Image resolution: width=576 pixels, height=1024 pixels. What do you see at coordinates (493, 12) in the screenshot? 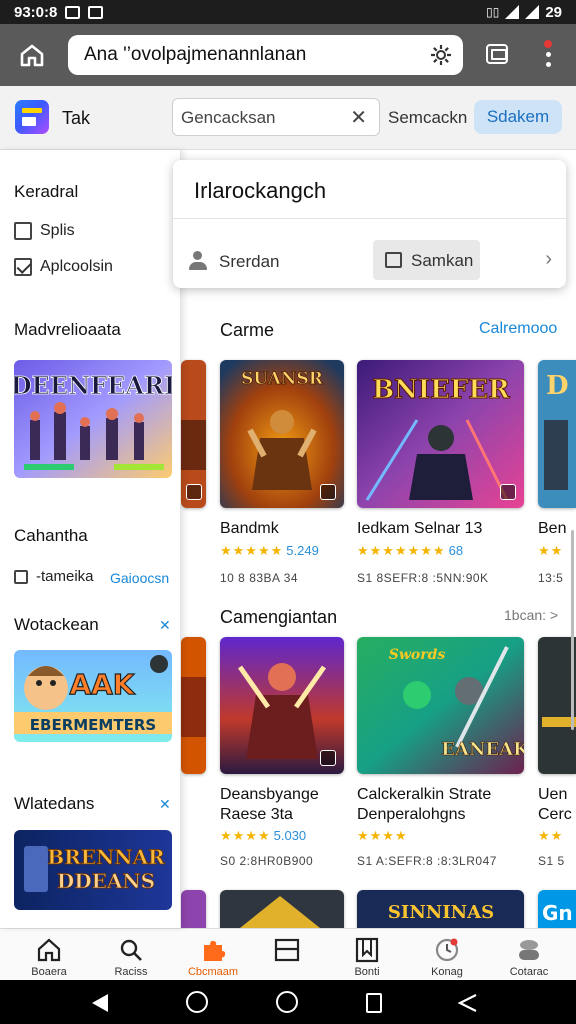
I see `vibrate-icon: ▯▯` at bounding box center [493, 12].